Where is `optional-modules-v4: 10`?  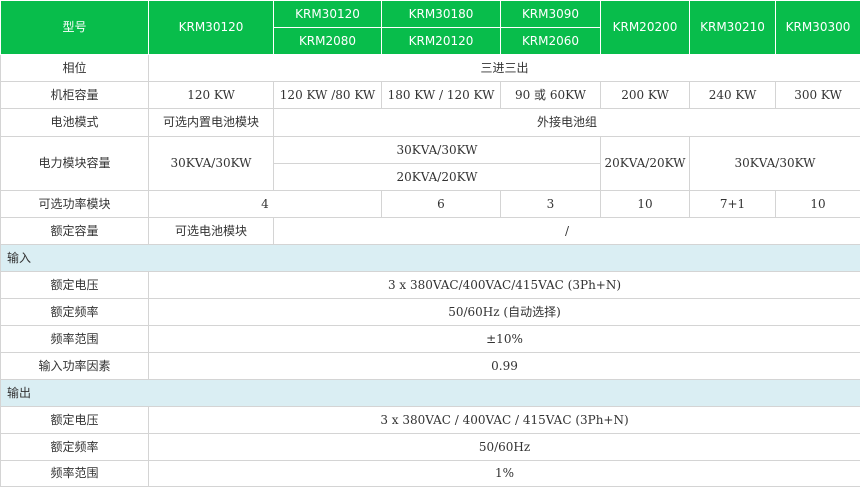 optional-modules-v4: 10 is located at coordinates (645, 204).